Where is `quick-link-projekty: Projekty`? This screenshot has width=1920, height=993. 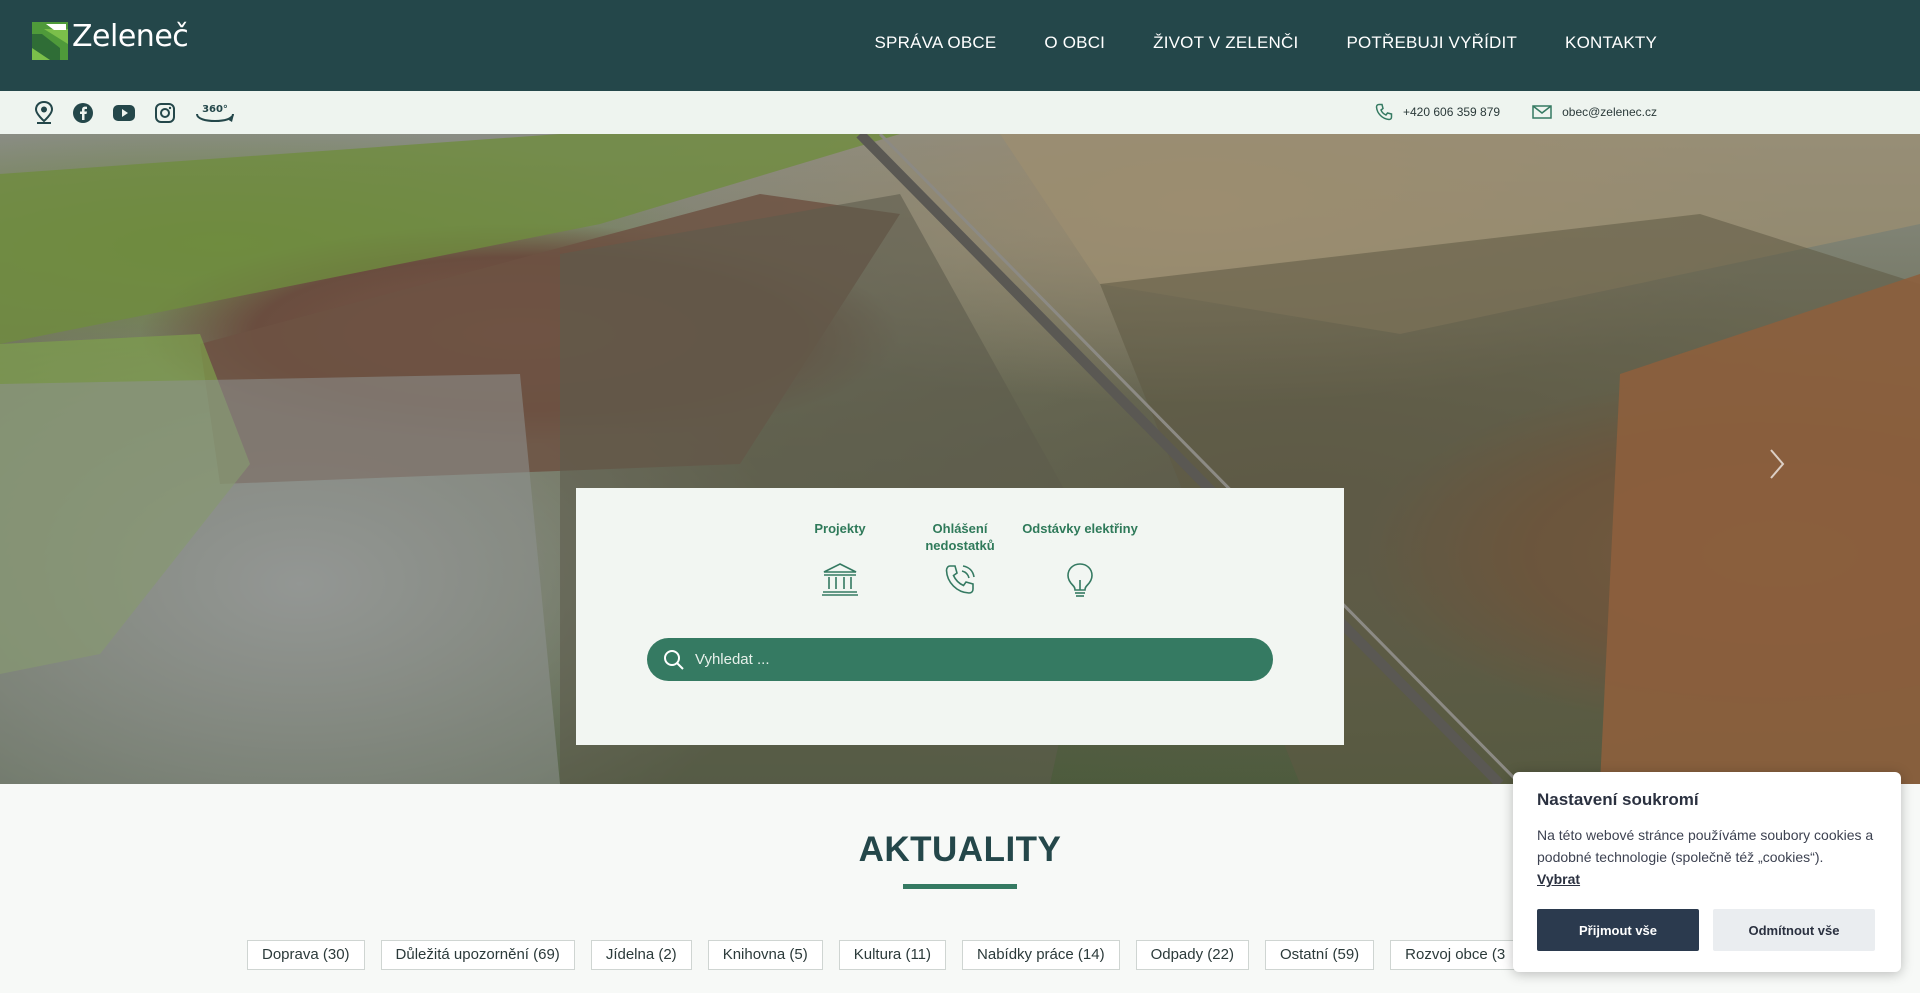
quick-link-projekty: Projekty is located at coordinates (840, 560).